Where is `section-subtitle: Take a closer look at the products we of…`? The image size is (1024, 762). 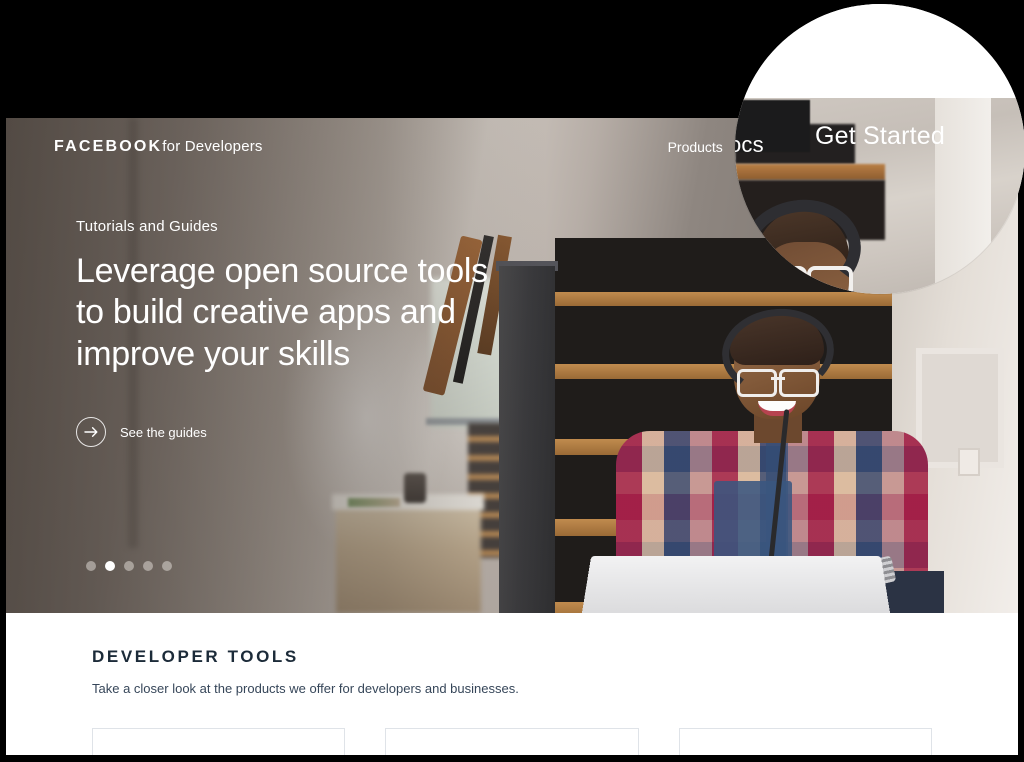 section-subtitle: Take a closer look at the products we of… is located at coordinates (305, 688).